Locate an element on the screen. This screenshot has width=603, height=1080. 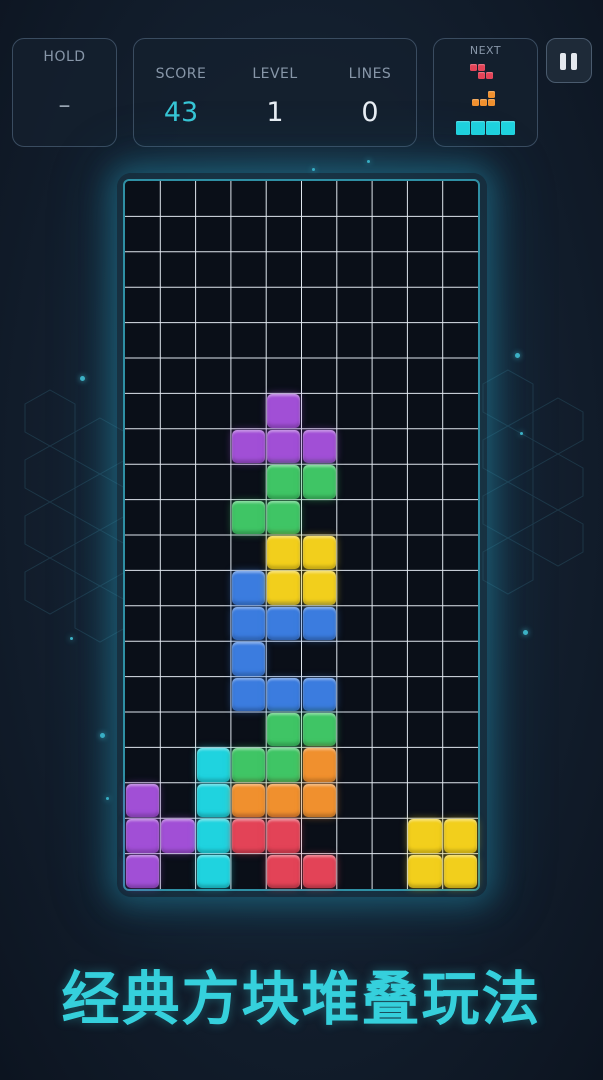
level-label: LEVEL is located at coordinates (275, 74).